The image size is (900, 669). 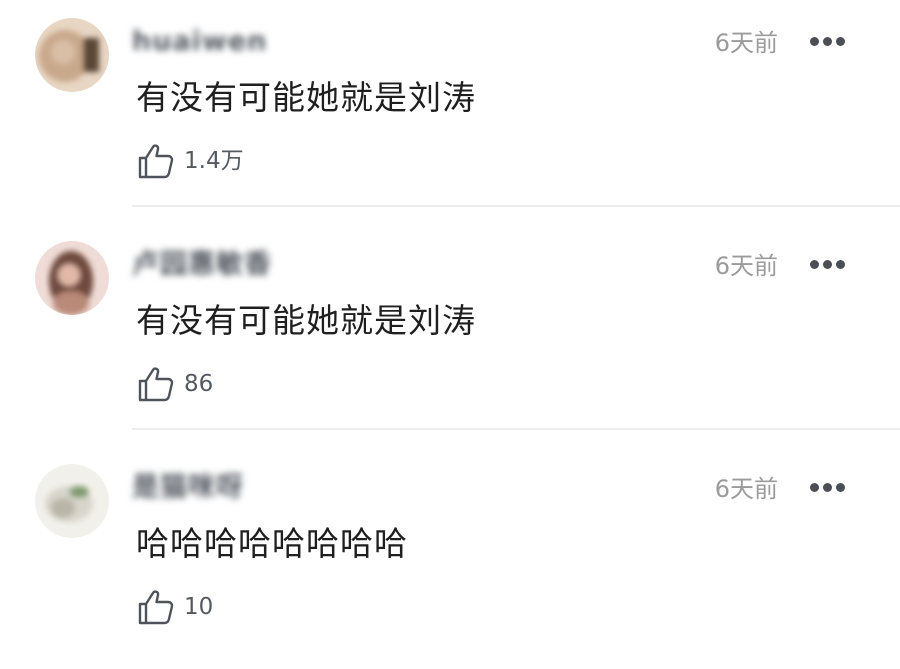 I want to click on username-text: huaiwen, so click(x=200, y=41).